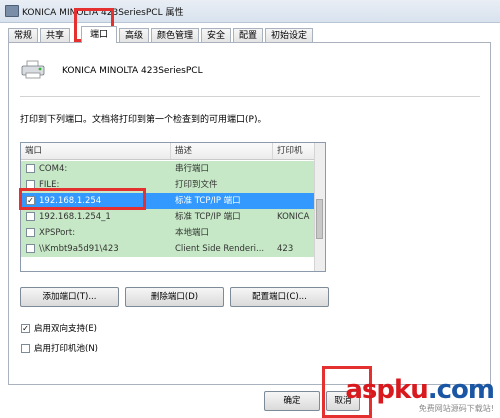 This screenshot has height=418, width=500. Describe the element at coordinates (192, 169) in the screenshot. I see `port-description: 串行端口` at that location.